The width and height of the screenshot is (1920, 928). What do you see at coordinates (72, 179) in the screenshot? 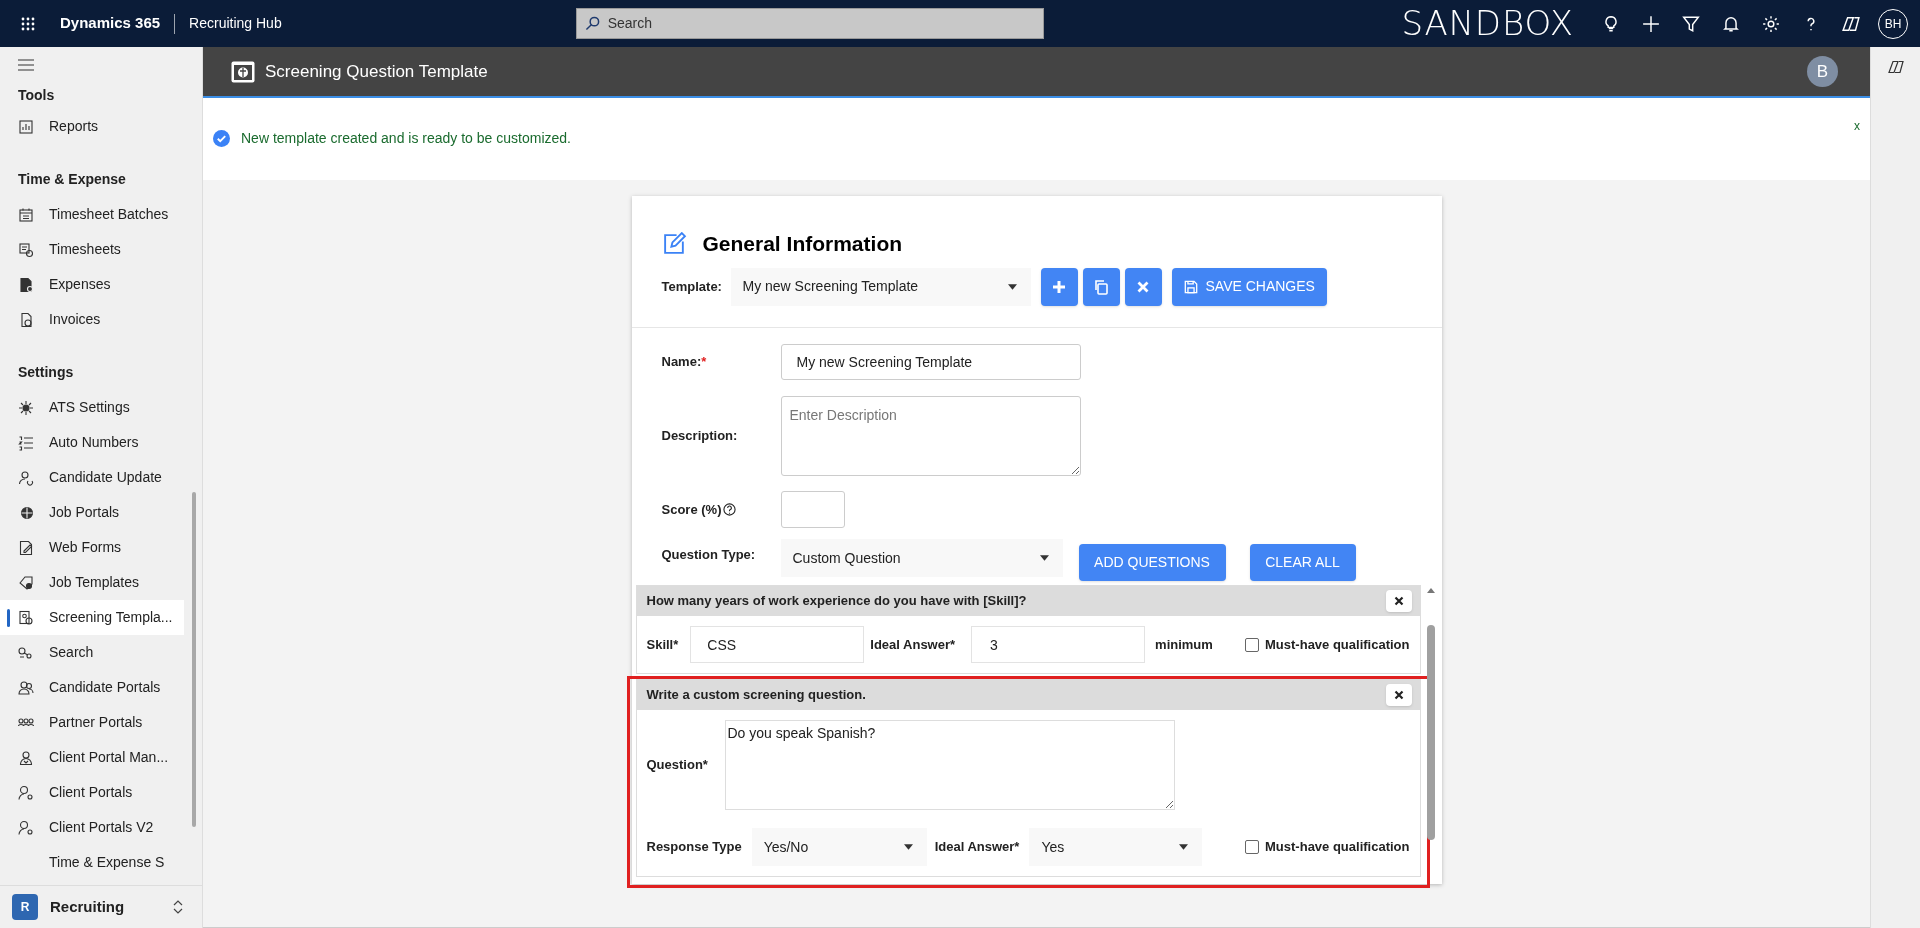
I see `section-heading: Time & Expense` at bounding box center [72, 179].